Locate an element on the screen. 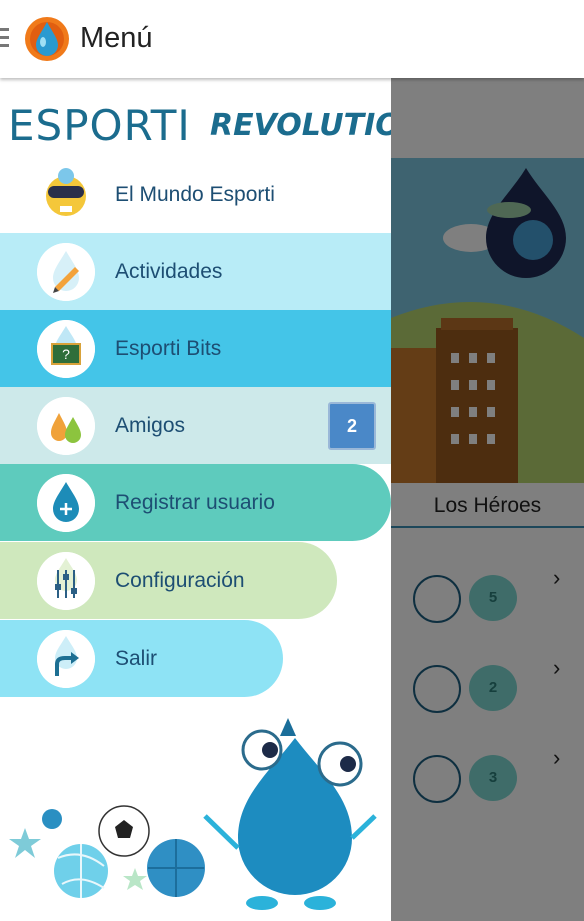 Image resolution: width=584 pixels, height=921 pixels. app-bar: Menú is located at coordinates (292, 39).